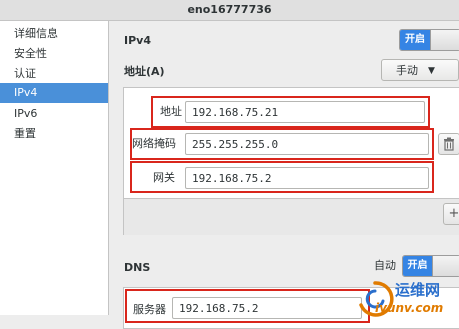  What do you see at coordinates (415, 40) in the screenshot?
I see `ipv4-toggle-on-label: 开启` at bounding box center [415, 40].